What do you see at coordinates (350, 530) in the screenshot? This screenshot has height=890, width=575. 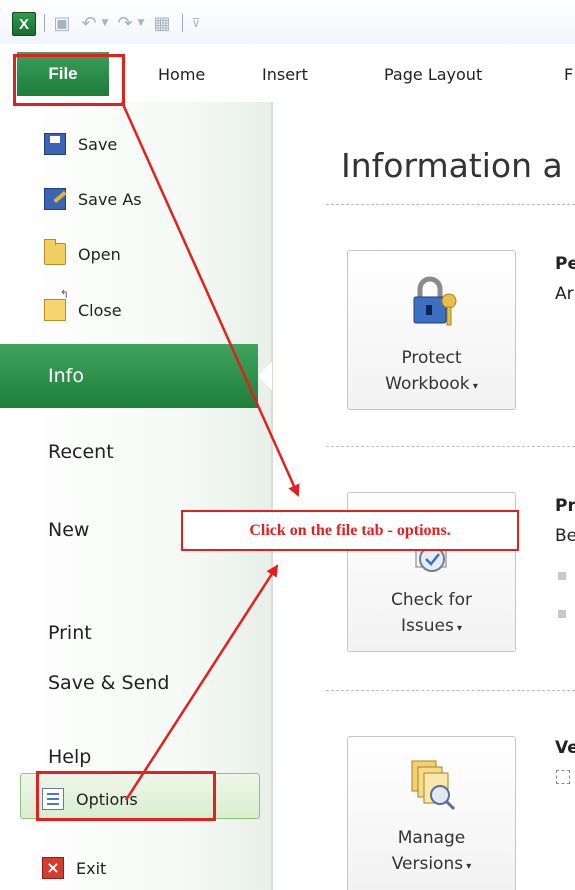 I see `instruction-callout: Click on the file tab - options.` at bounding box center [350, 530].